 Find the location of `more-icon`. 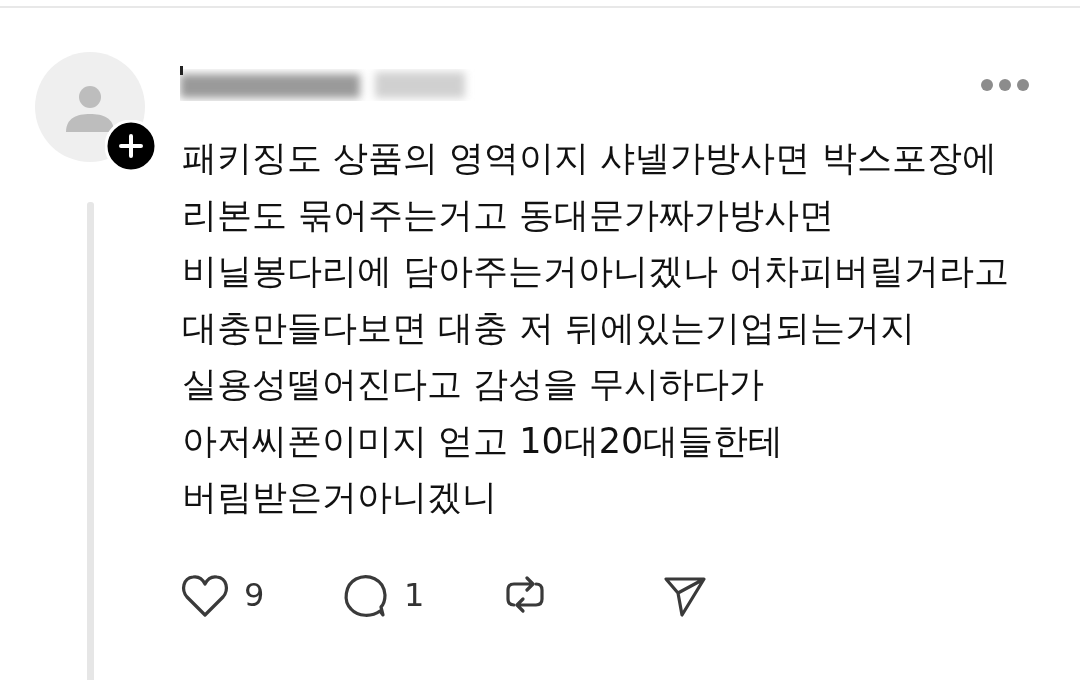

more-icon is located at coordinates (1005, 85).